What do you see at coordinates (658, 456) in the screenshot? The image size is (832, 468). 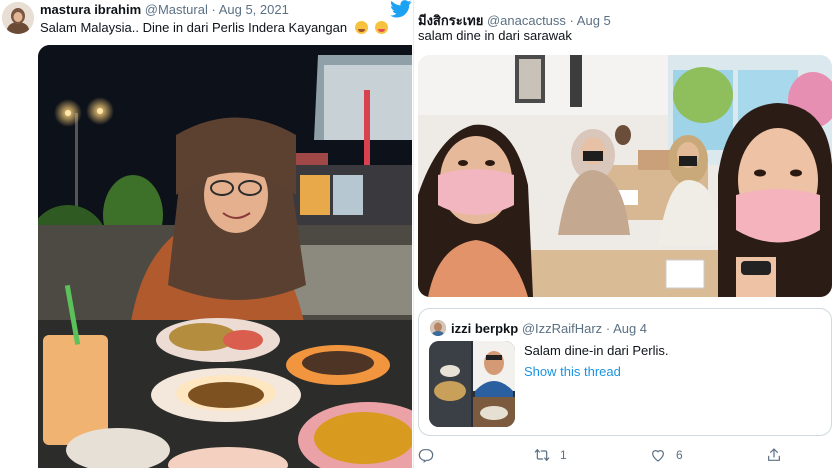 I see `heart-icon` at bounding box center [658, 456].